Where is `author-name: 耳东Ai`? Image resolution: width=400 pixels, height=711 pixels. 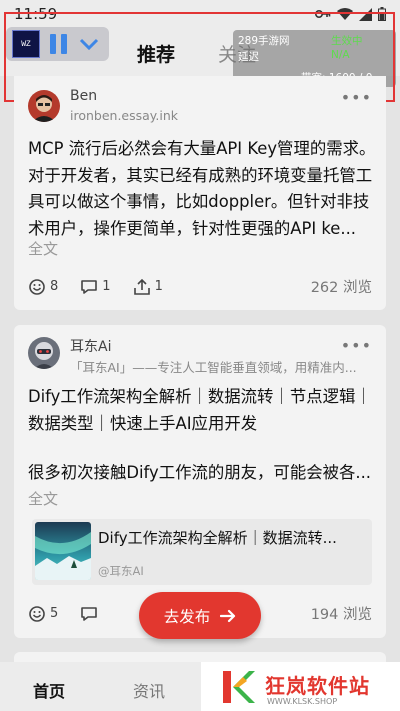 author-name: 耳东Ai is located at coordinates (90, 346).